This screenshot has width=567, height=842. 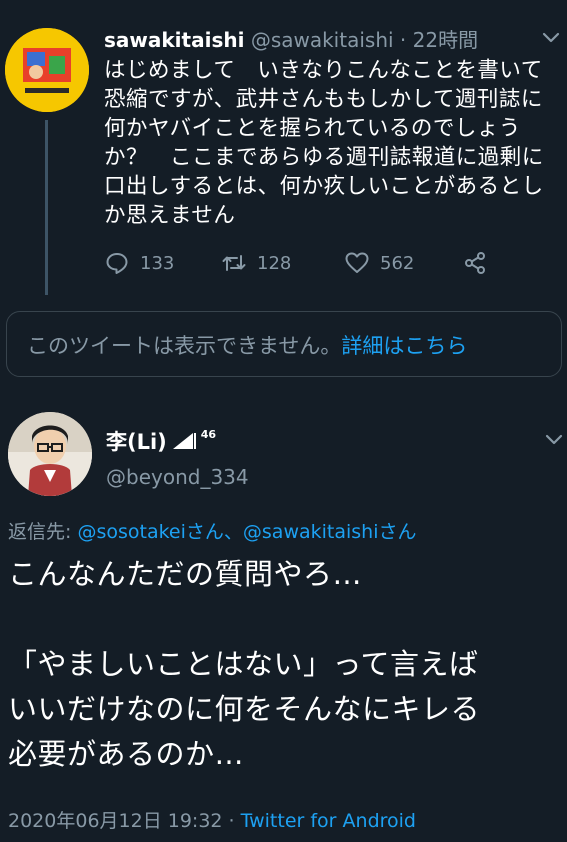 I want to click on reply-count: 133, so click(x=157, y=263).